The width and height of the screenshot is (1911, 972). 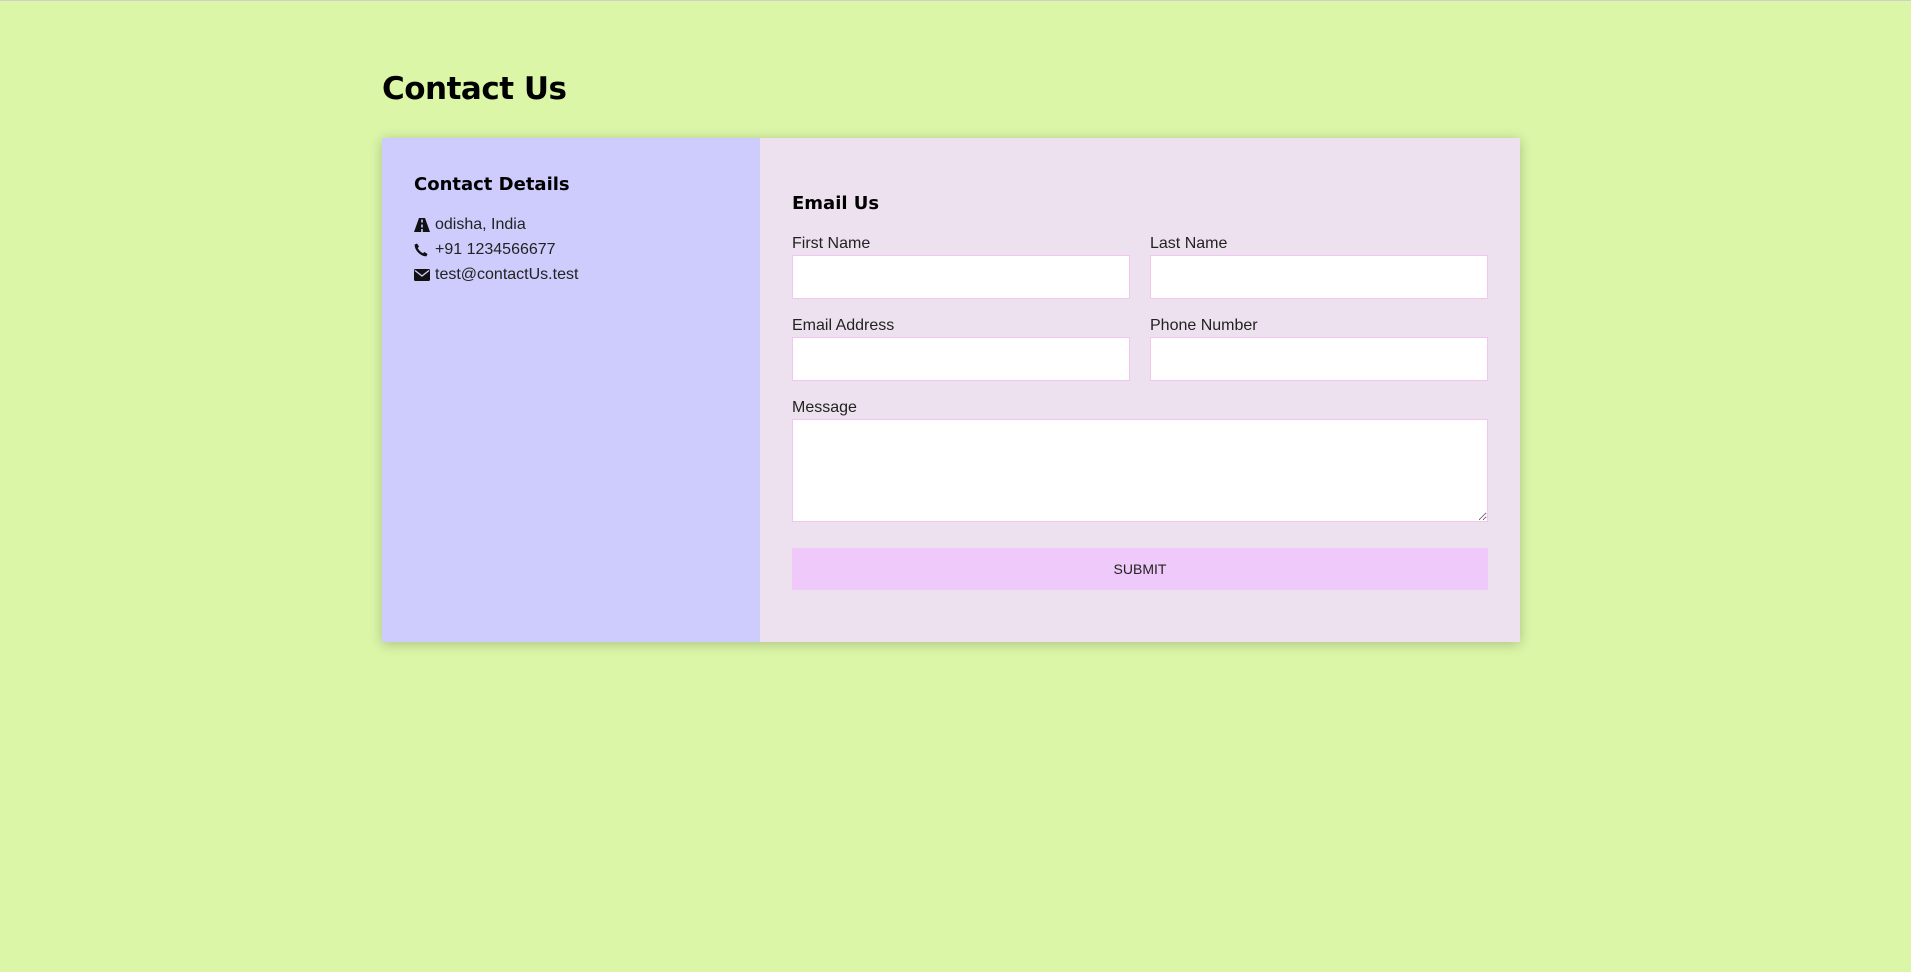 What do you see at coordinates (474, 89) in the screenshot?
I see `page-title: Contact Us` at bounding box center [474, 89].